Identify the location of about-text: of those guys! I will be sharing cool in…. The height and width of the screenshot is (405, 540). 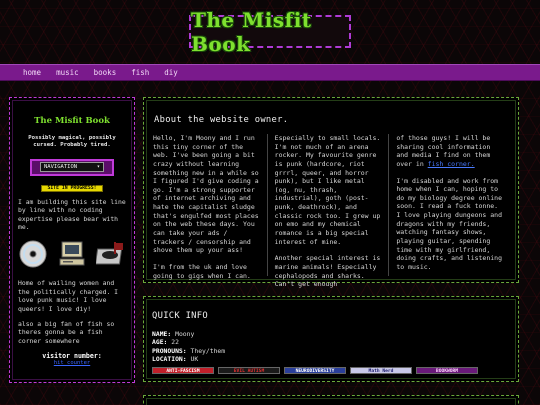
(449, 151).